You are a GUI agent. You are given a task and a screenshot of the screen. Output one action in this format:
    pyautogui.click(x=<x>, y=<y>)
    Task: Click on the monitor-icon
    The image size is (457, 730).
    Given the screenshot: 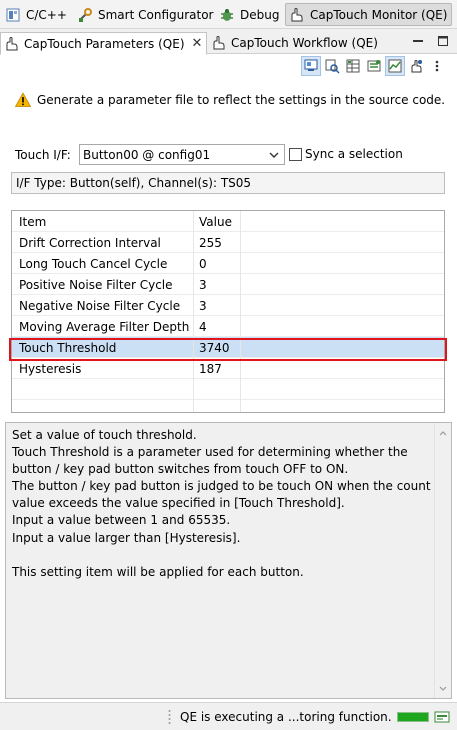 What is the action you would take?
    pyautogui.click(x=395, y=66)
    